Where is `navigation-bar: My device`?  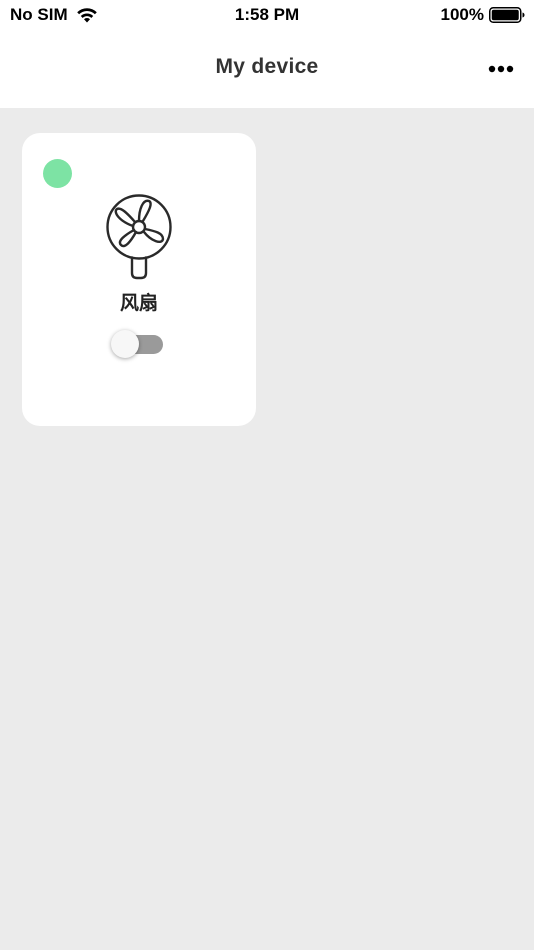
navigation-bar: My device is located at coordinates (267, 70).